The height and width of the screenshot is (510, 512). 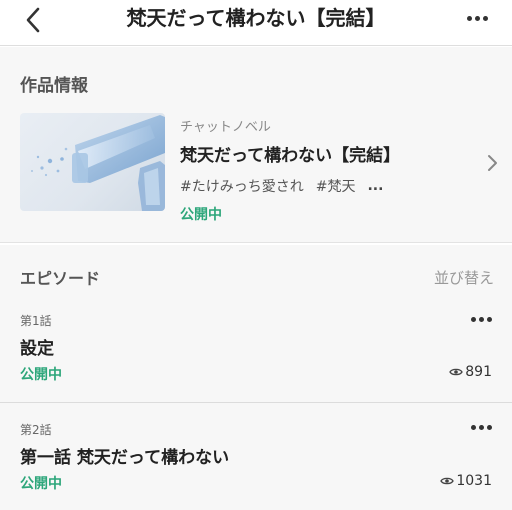 What do you see at coordinates (464, 277) in the screenshot?
I see `sort-button: 並び替え` at bounding box center [464, 277].